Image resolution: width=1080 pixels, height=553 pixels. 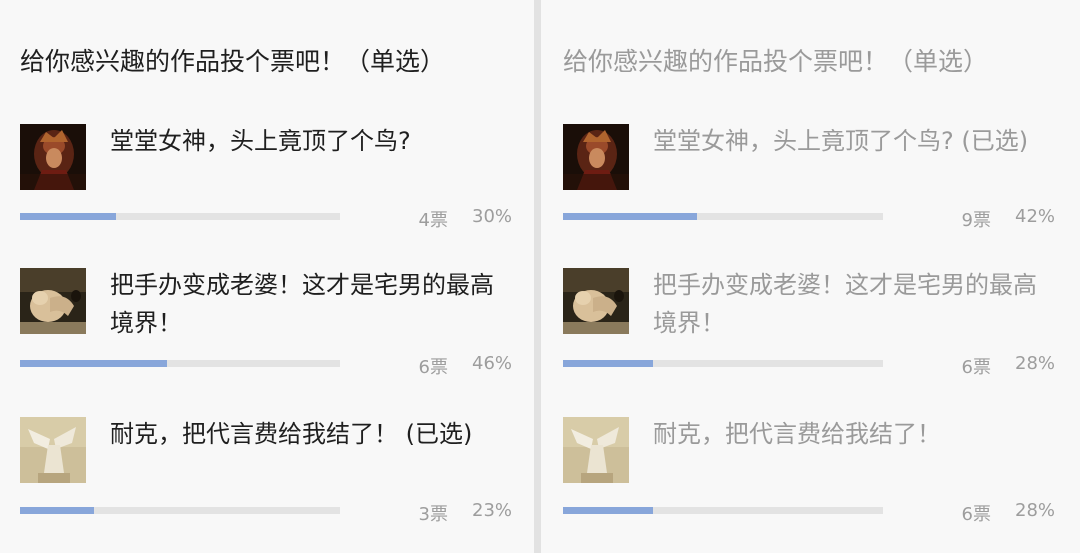 I want to click on option-label: 堂堂女神，头上竟顶了个鸟? (已选), so click(x=841, y=141).